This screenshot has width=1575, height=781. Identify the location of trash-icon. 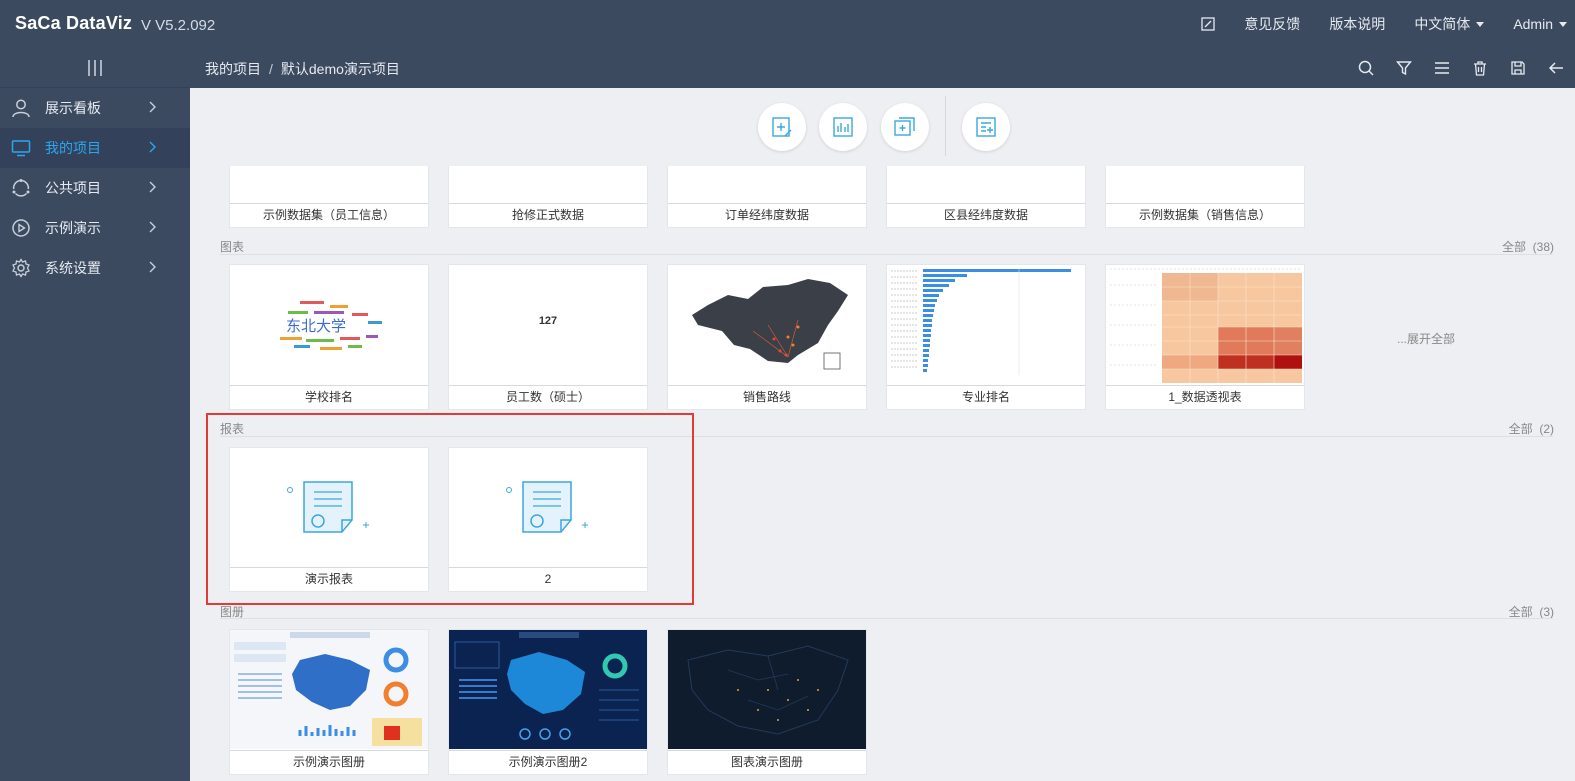
(1480, 68).